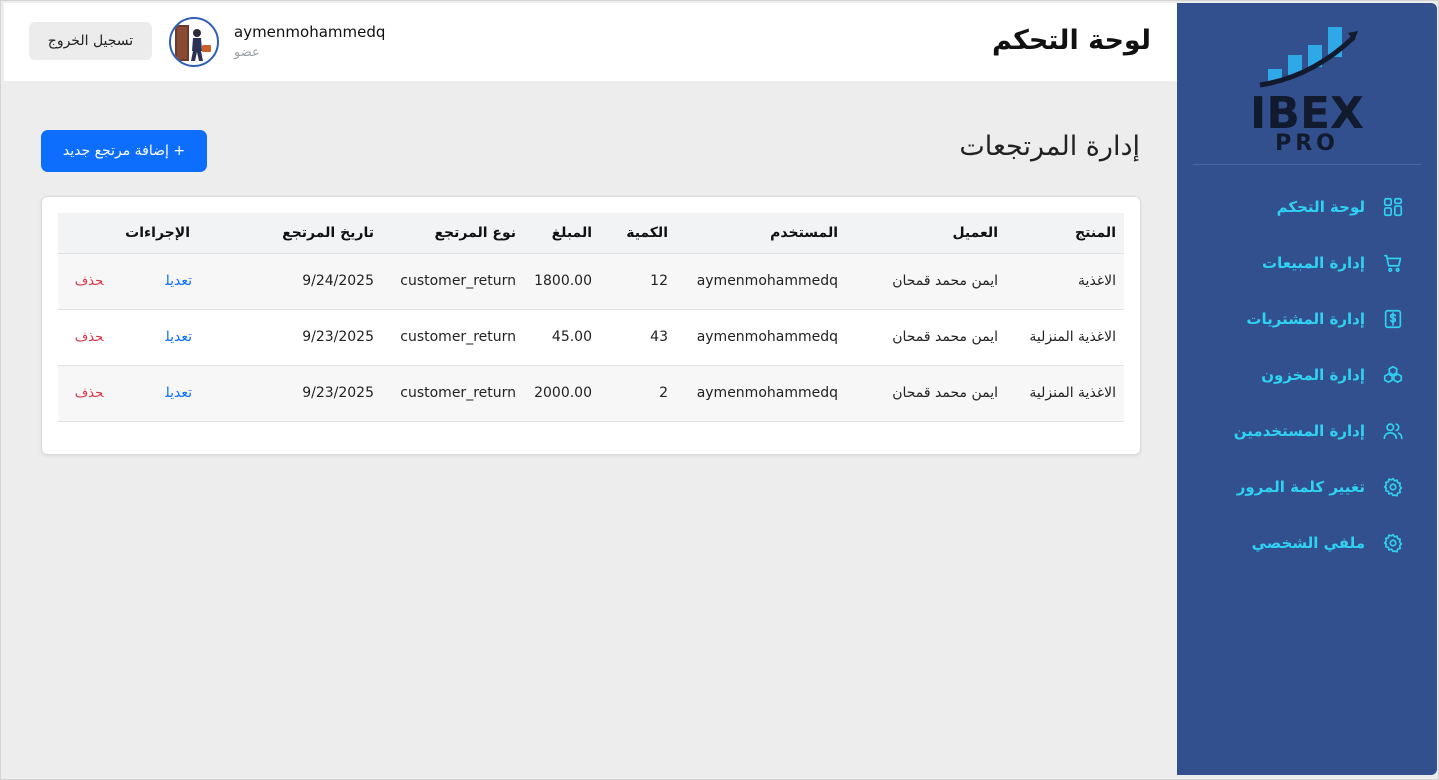  I want to click on sidebar-item-users: إدارة المستخدمين, so click(1307, 431).